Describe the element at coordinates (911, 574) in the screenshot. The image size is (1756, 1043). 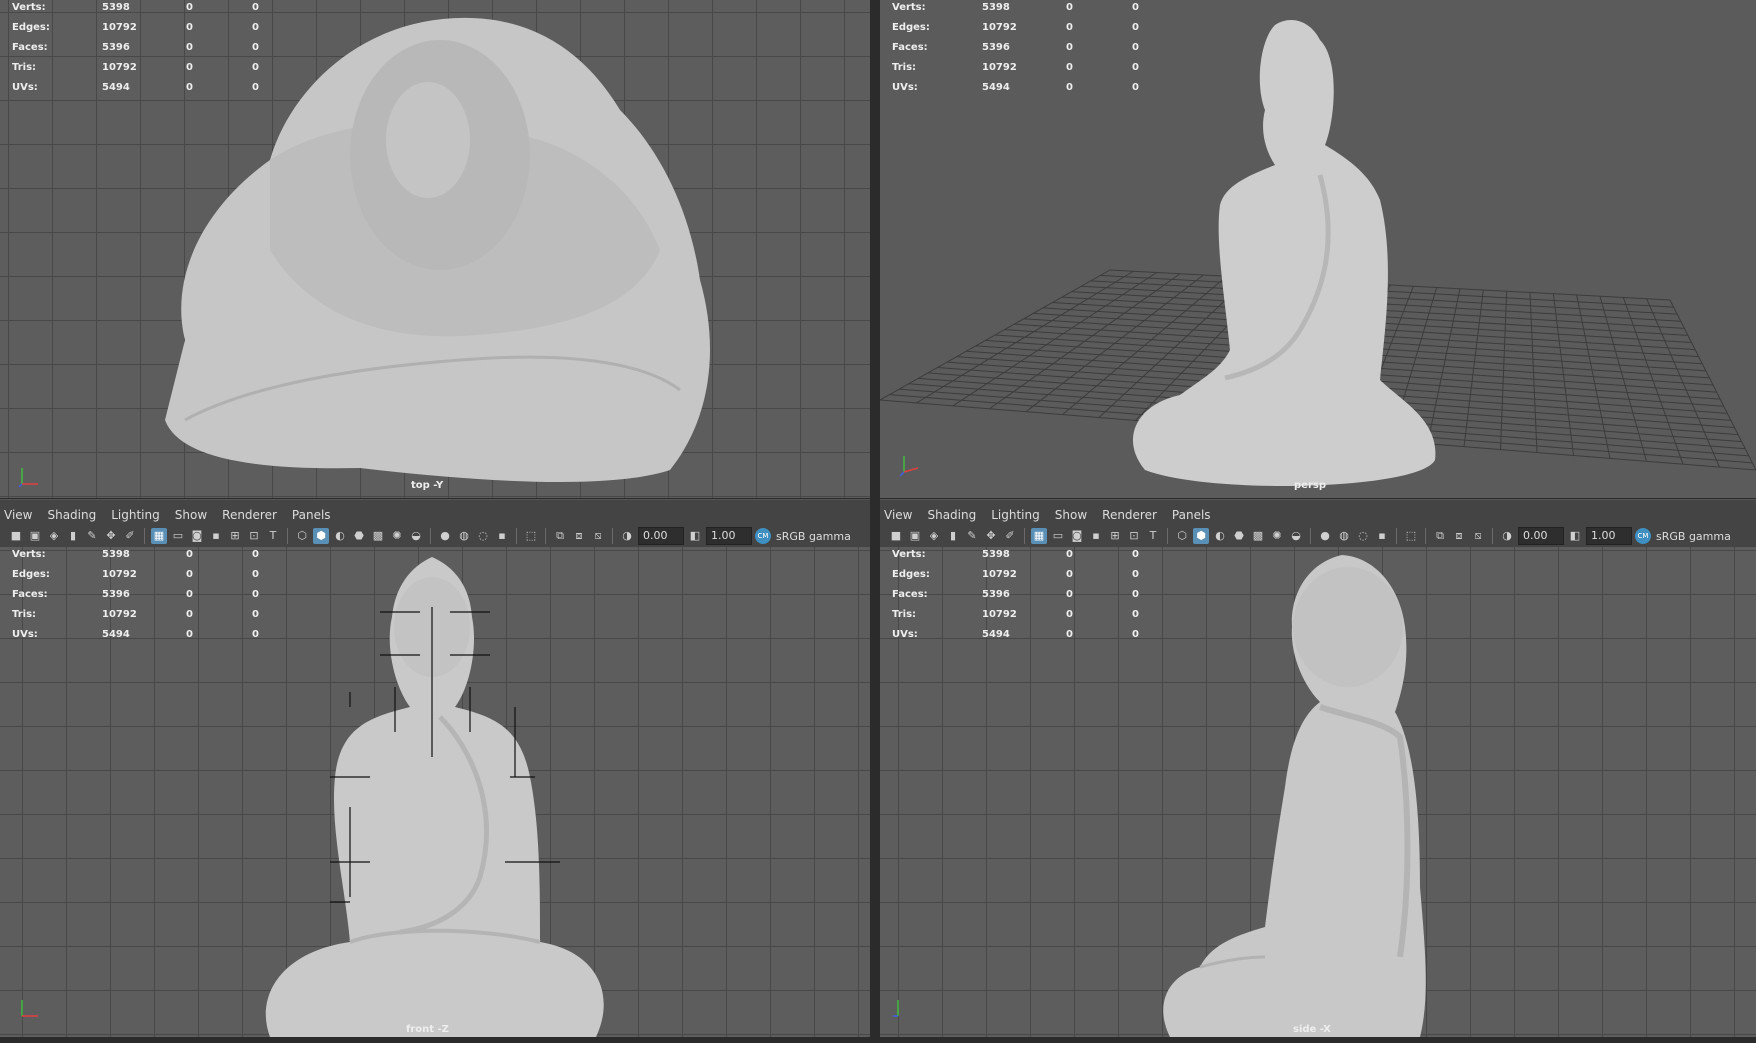
I see `stat-label: Edges:` at that location.